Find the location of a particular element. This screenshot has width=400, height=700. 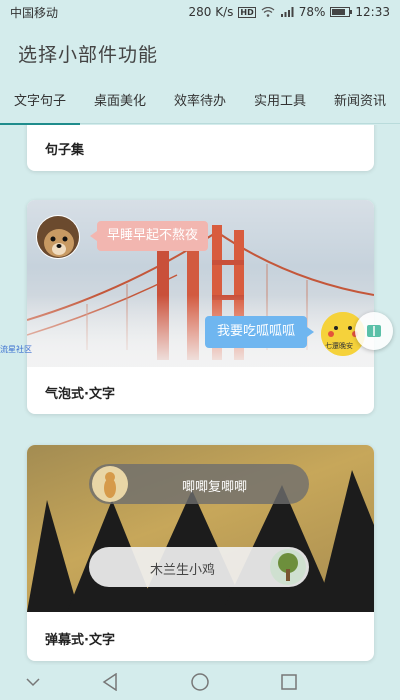

tab-utilities: 实用工具 is located at coordinates (280, 104).